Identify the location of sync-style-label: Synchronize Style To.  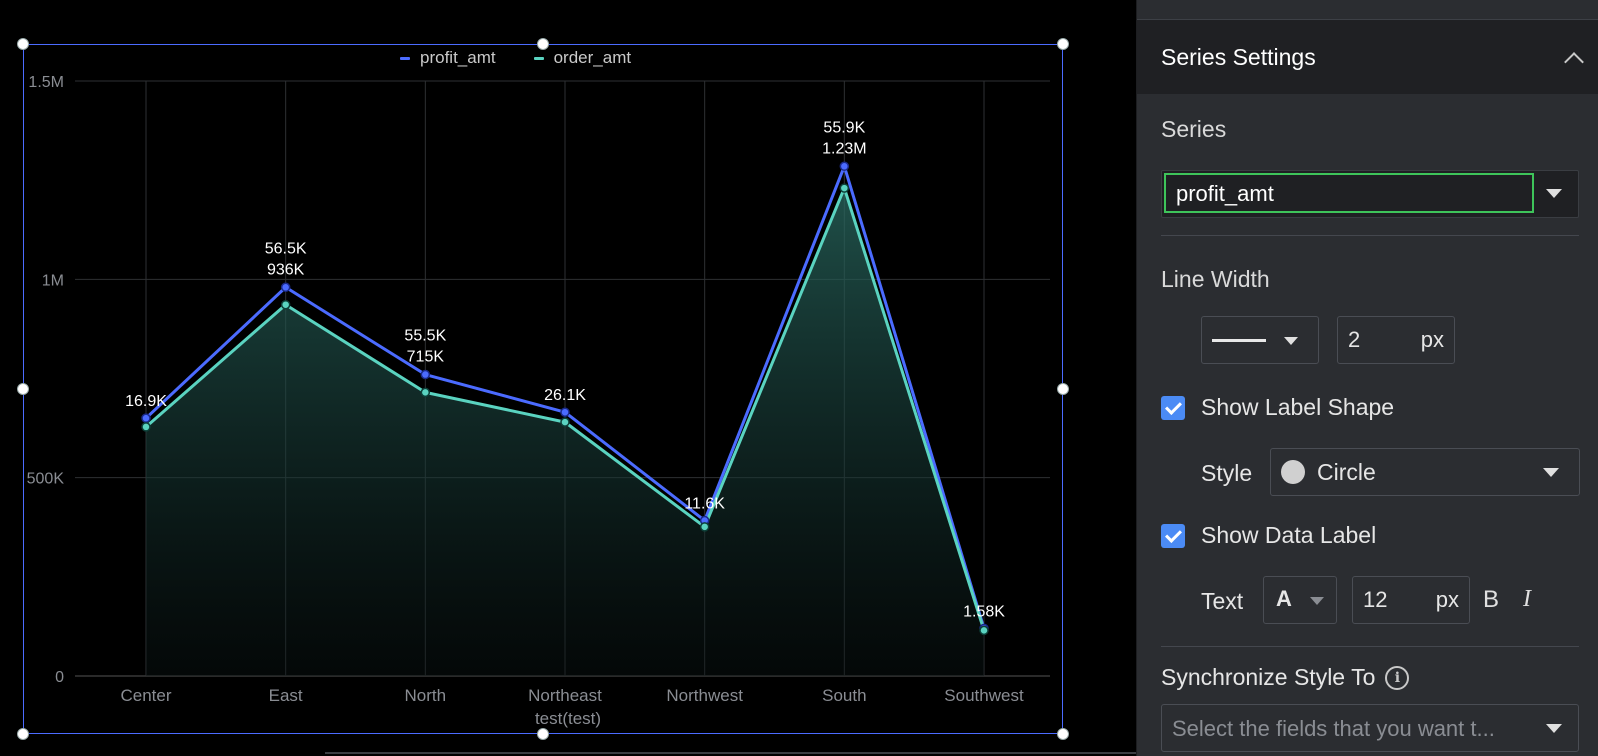
(1268, 677).